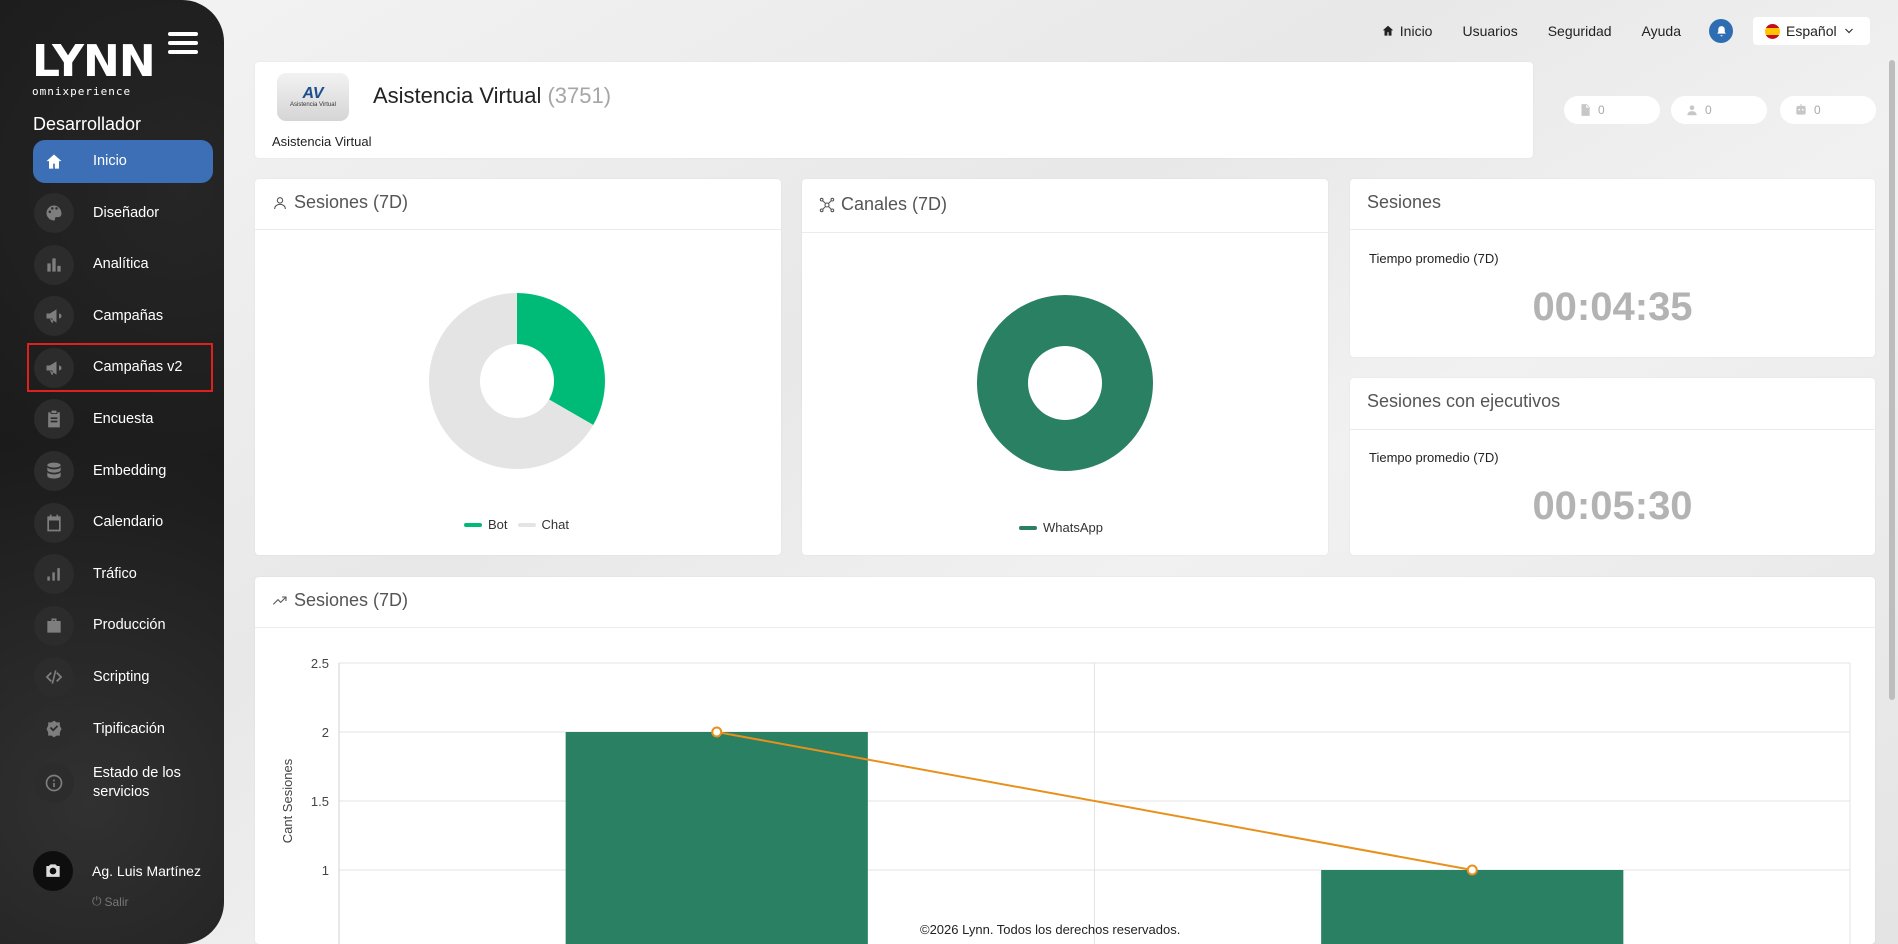 The width and height of the screenshot is (1898, 944). What do you see at coordinates (54, 264) in the screenshot?
I see `bar-chart-icon` at bounding box center [54, 264].